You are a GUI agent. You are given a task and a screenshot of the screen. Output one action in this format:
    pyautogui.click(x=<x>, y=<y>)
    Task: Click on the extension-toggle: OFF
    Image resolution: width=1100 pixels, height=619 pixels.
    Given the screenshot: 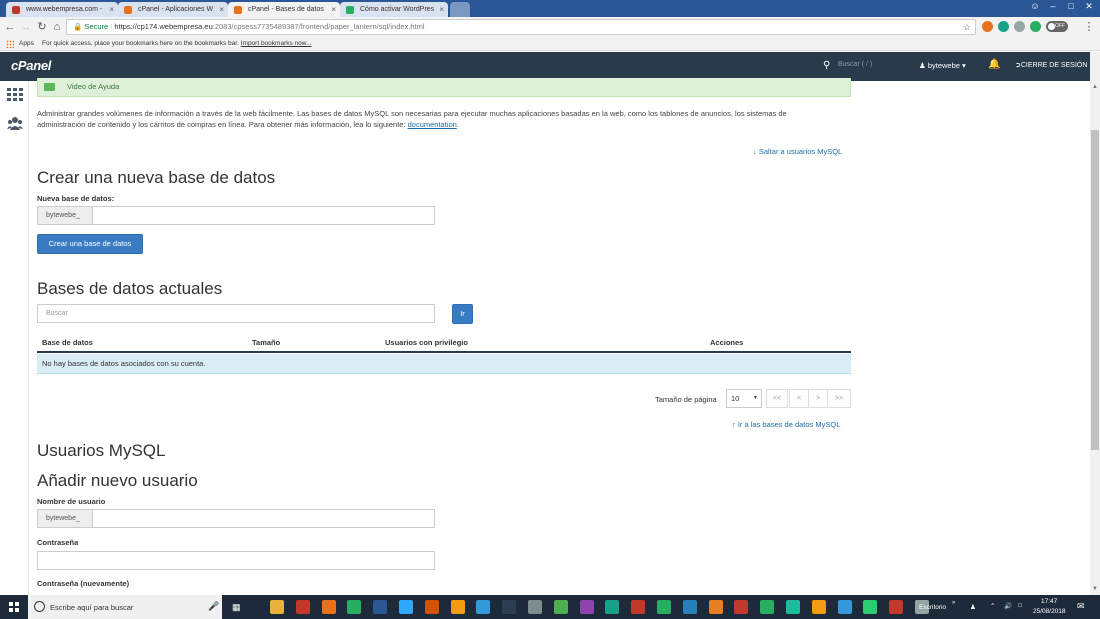 What is the action you would take?
    pyautogui.click(x=1057, y=26)
    